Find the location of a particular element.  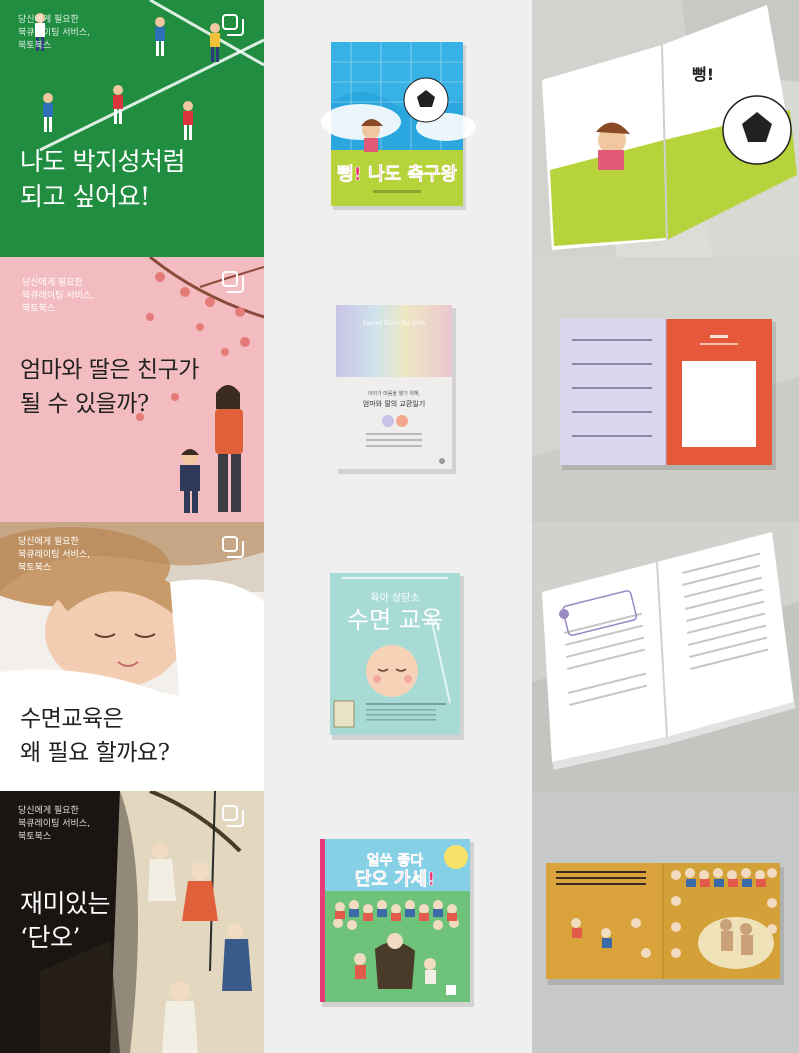

book-spread-tile-diary is located at coordinates (665, 389).